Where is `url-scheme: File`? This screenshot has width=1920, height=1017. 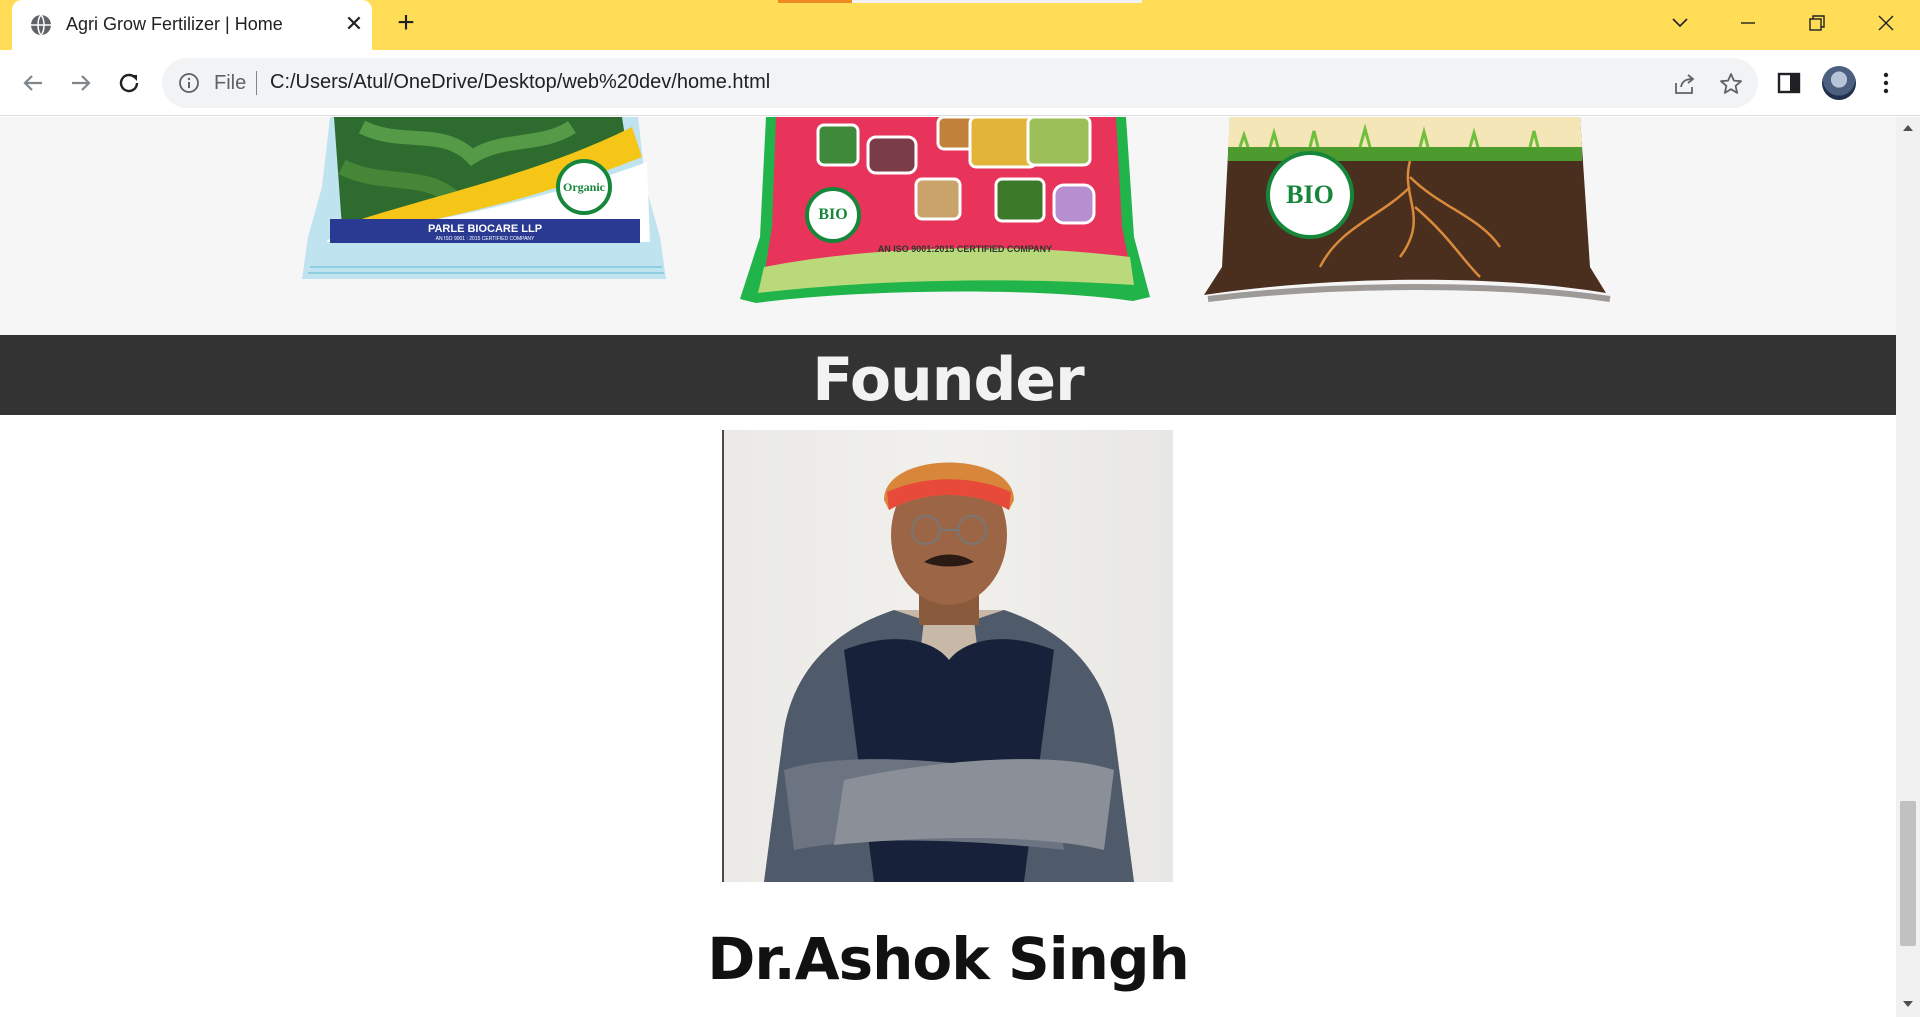
url-scheme: File is located at coordinates (230, 83).